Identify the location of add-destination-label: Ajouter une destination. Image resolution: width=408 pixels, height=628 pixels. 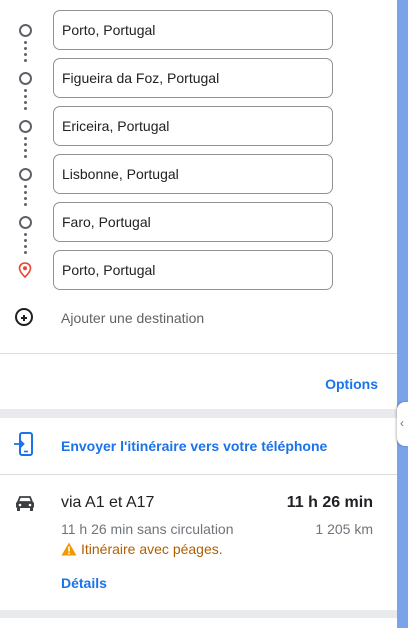
(133, 318).